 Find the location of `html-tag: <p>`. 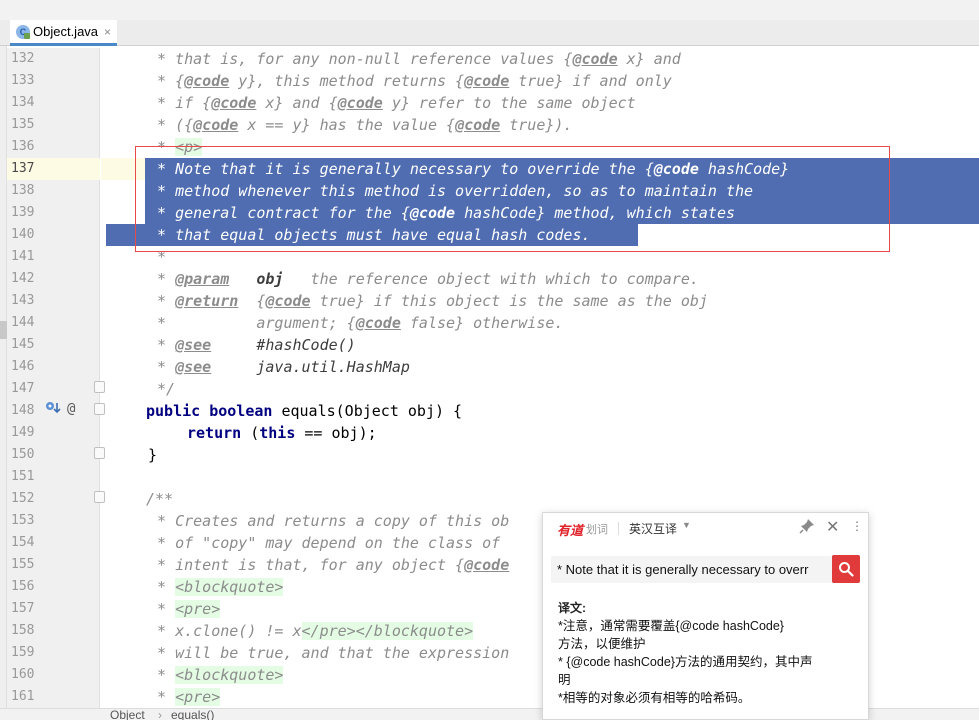

html-tag: <p> is located at coordinates (189, 147).